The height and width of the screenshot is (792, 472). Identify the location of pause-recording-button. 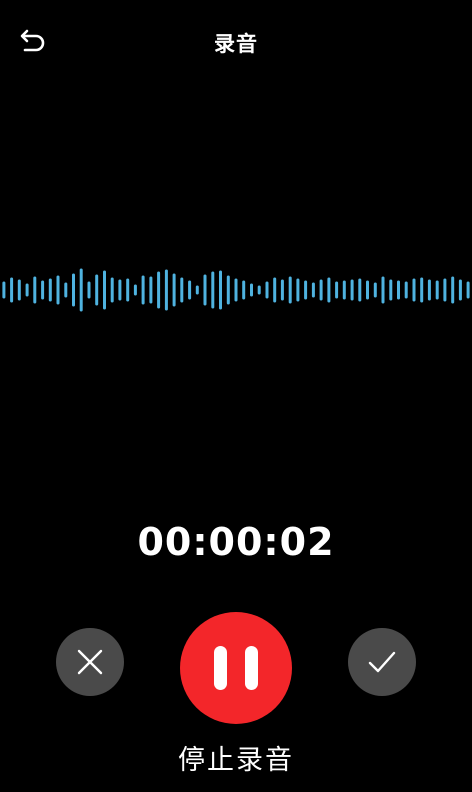
(236, 668).